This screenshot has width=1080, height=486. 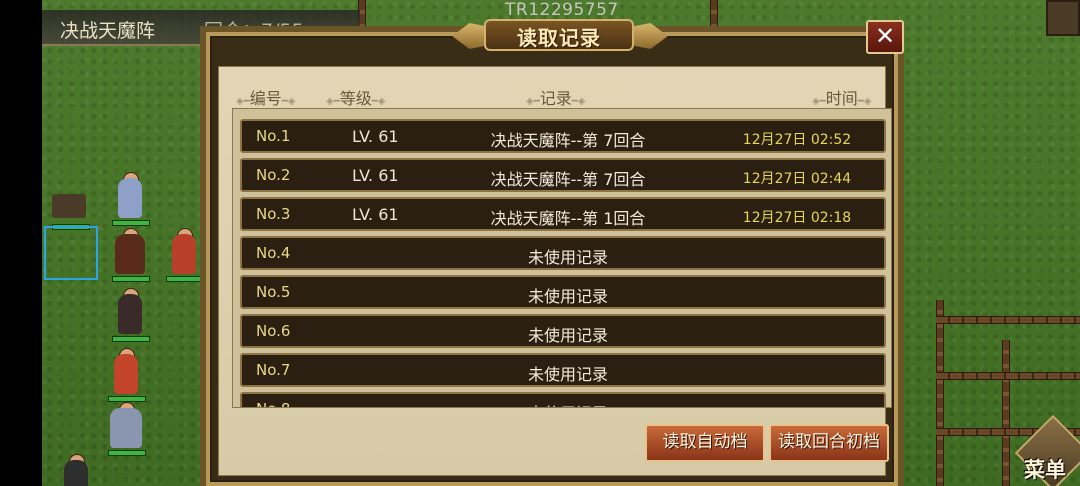 What do you see at coordinates (559, 38) in the screenshot?
I see `dialog-title: 读取记录` at bounding box center [559, 38].